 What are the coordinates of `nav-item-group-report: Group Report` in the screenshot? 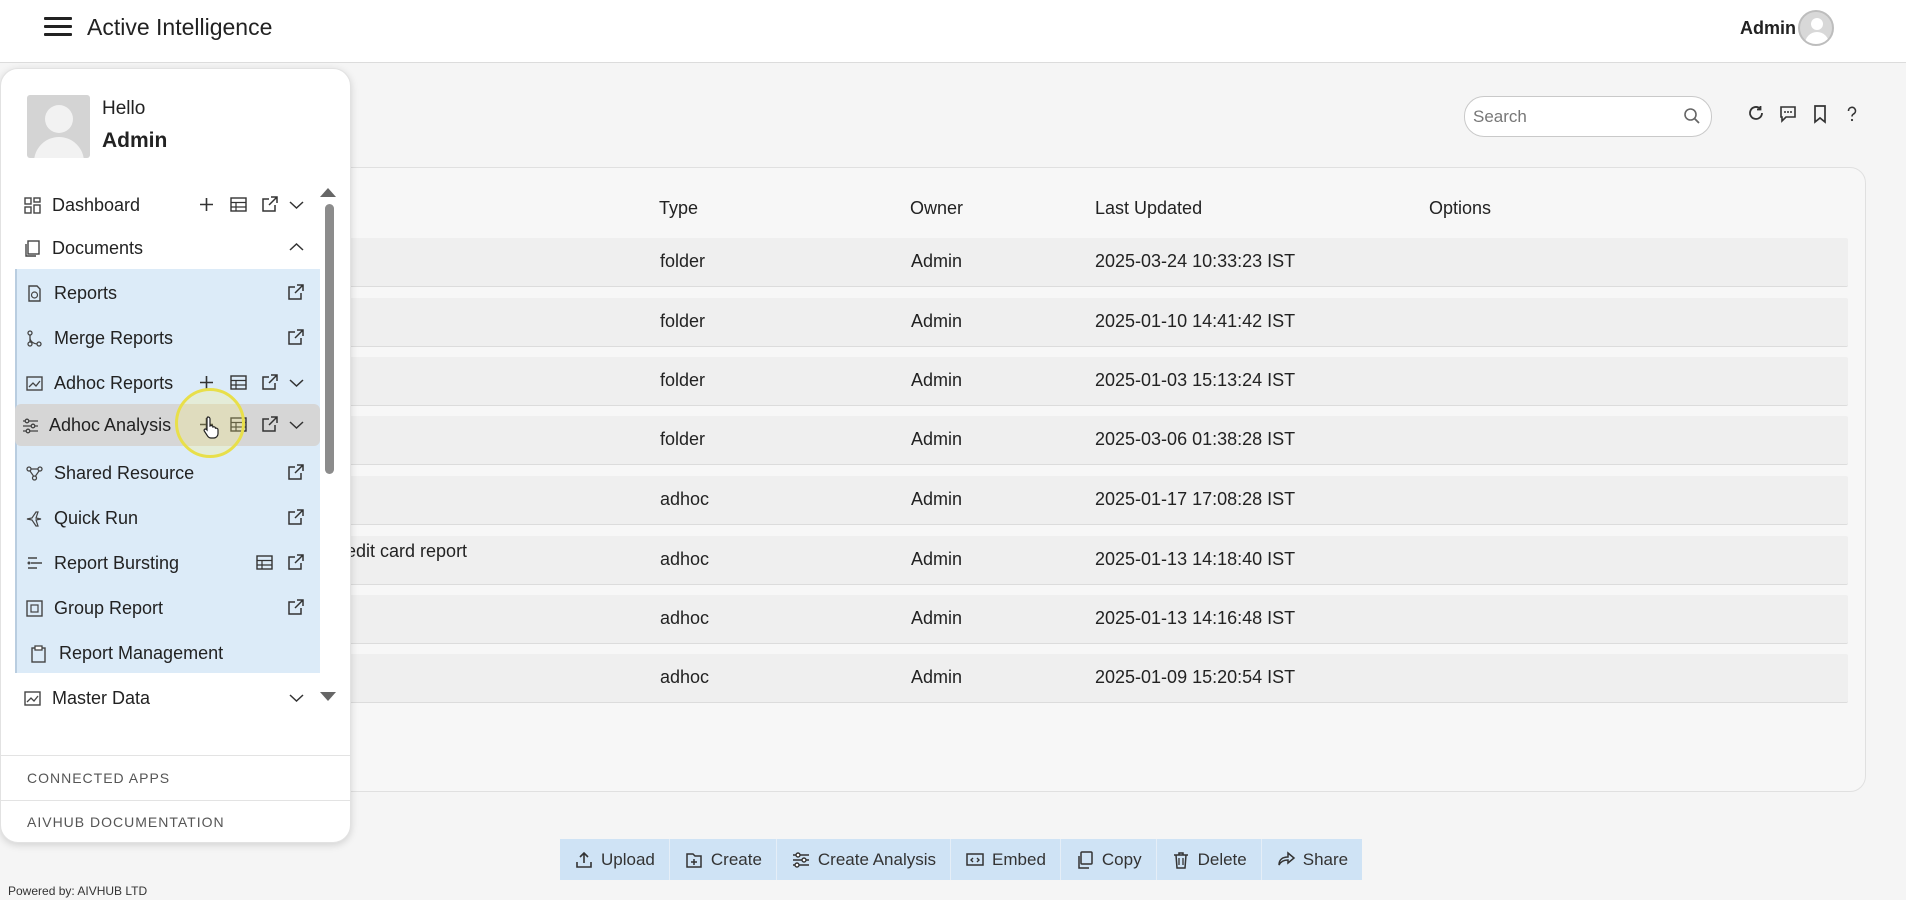 It's located at (167, 608).